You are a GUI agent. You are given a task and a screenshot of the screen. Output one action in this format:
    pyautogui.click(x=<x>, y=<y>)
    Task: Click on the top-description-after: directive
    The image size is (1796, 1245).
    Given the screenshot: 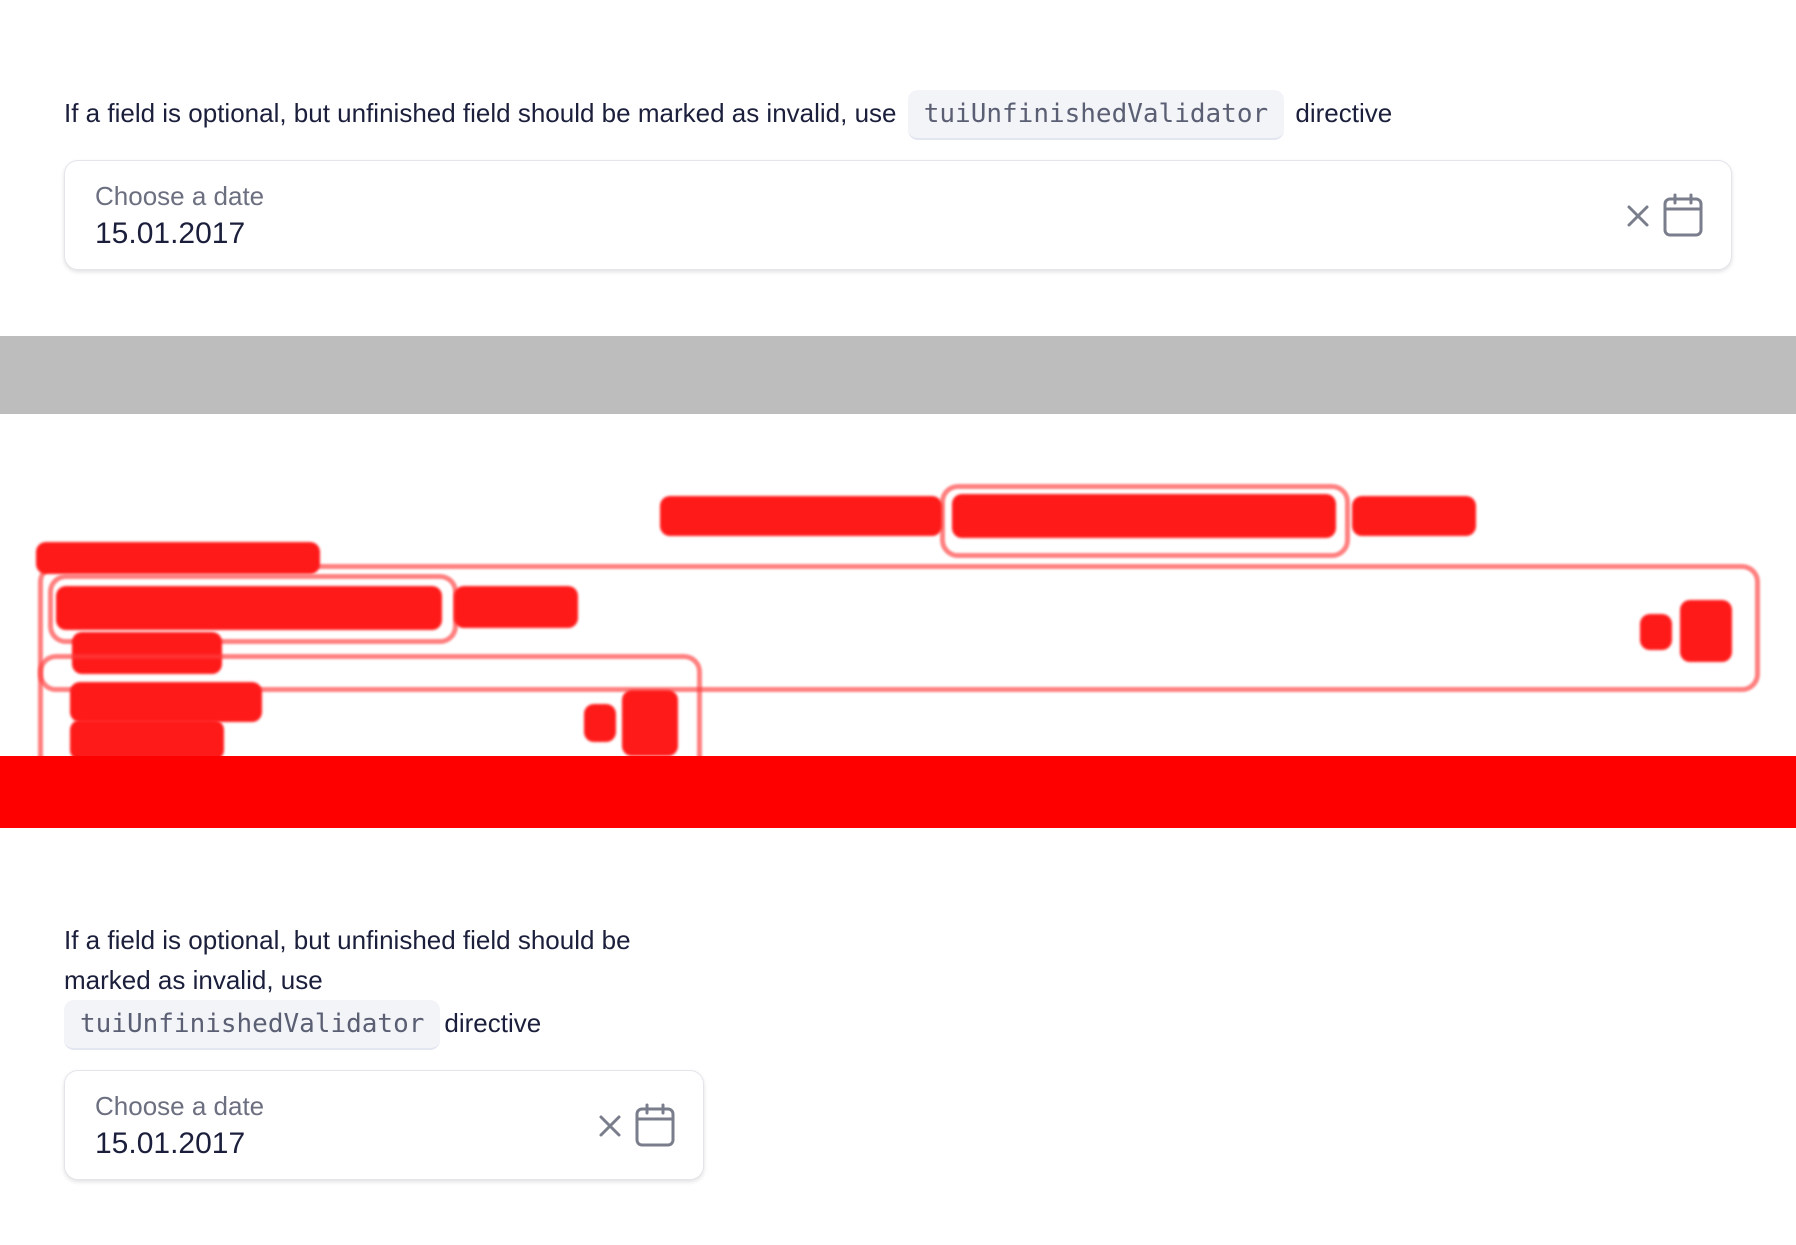 What is the action you would take?
    pyautogui.click(x=1344, y=112)
    